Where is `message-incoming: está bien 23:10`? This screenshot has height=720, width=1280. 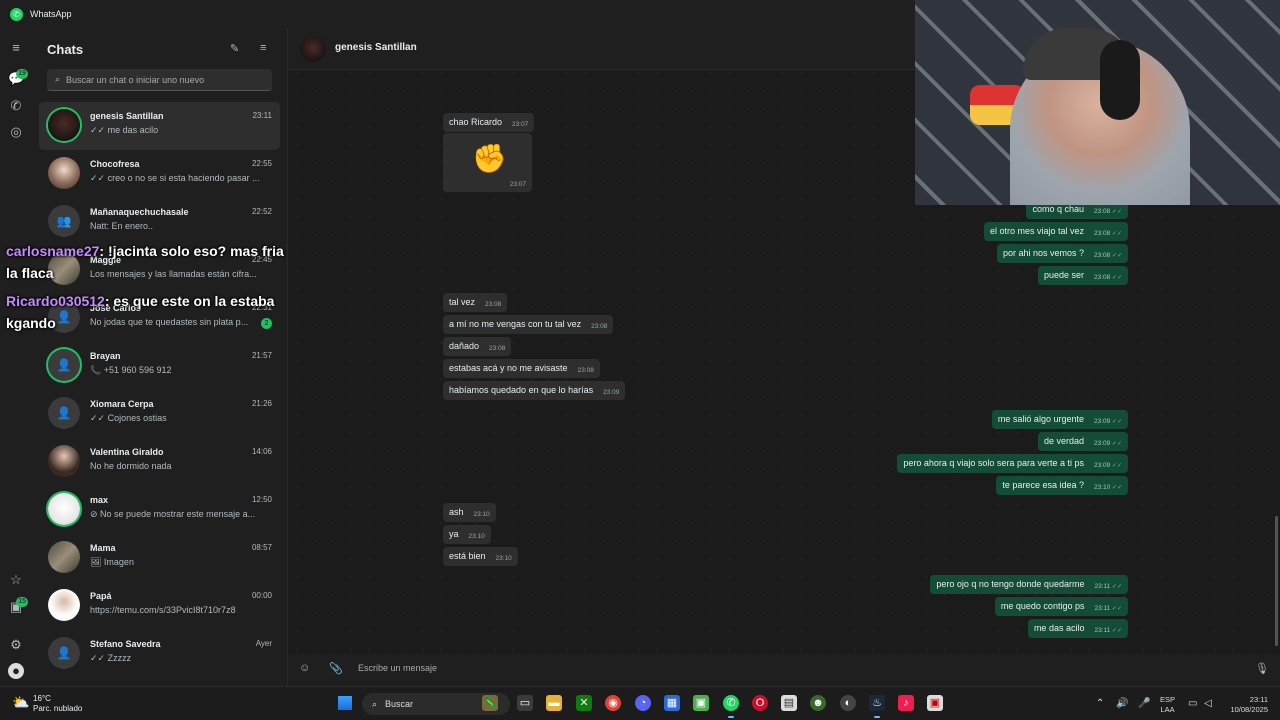
message-incoming: está bien 23:10 is located at coordinates (480, 556).